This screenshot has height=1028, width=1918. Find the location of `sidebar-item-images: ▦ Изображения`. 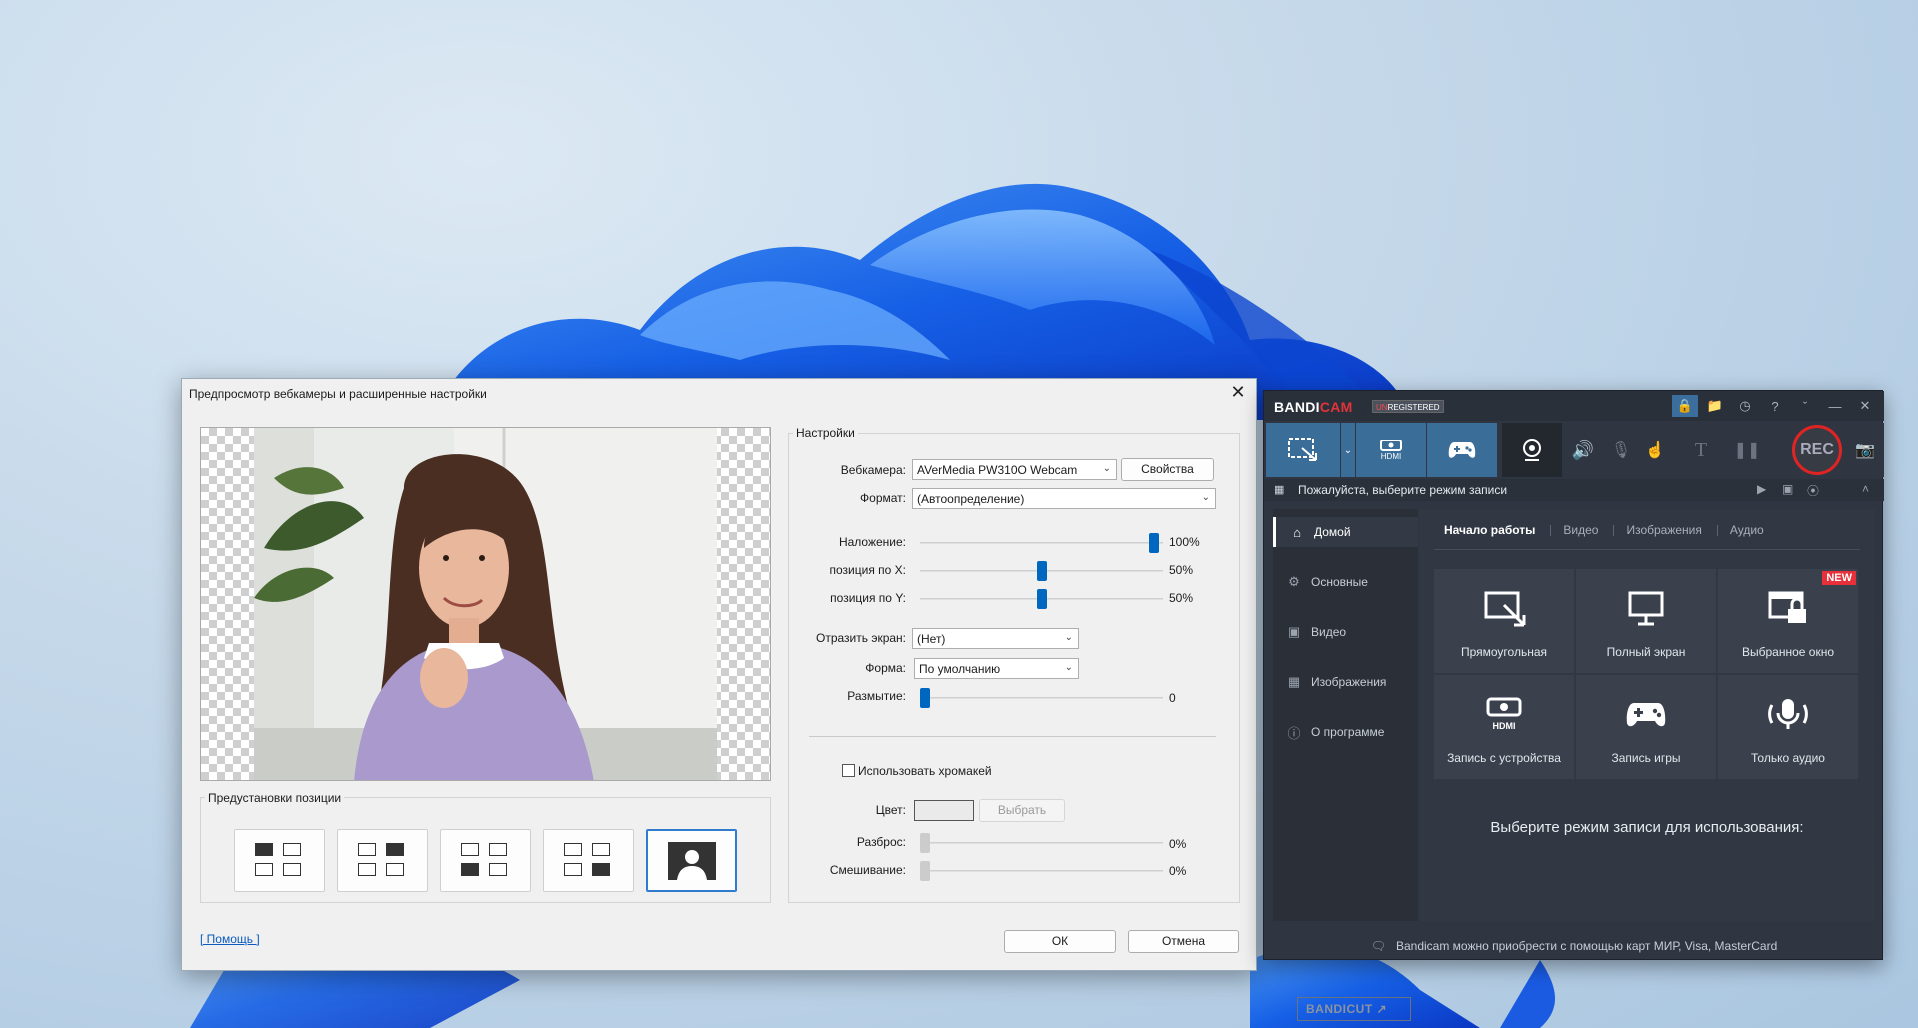

sidebar-item-images: ▦ Изображения is located at coordinates (1345, 682).